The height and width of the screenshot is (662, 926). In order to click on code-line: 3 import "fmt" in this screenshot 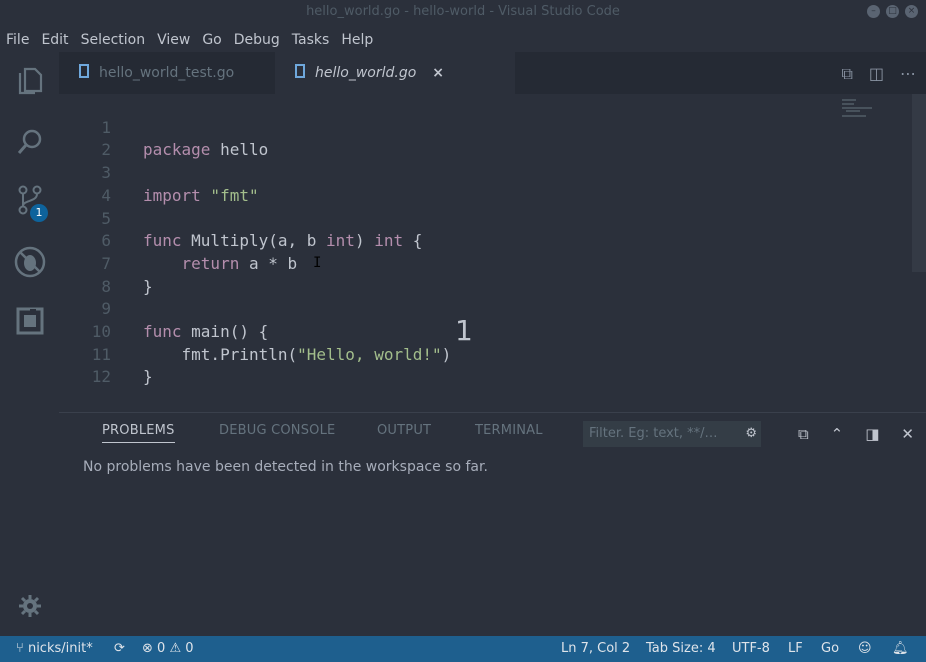, I will do `click(158, 172)`.